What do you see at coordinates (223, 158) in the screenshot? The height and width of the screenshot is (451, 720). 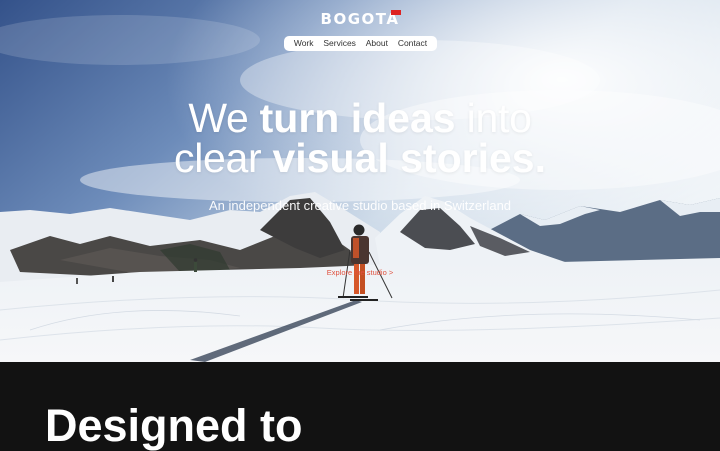 I see `headline-part: clear` at bounding box center [223, 158].